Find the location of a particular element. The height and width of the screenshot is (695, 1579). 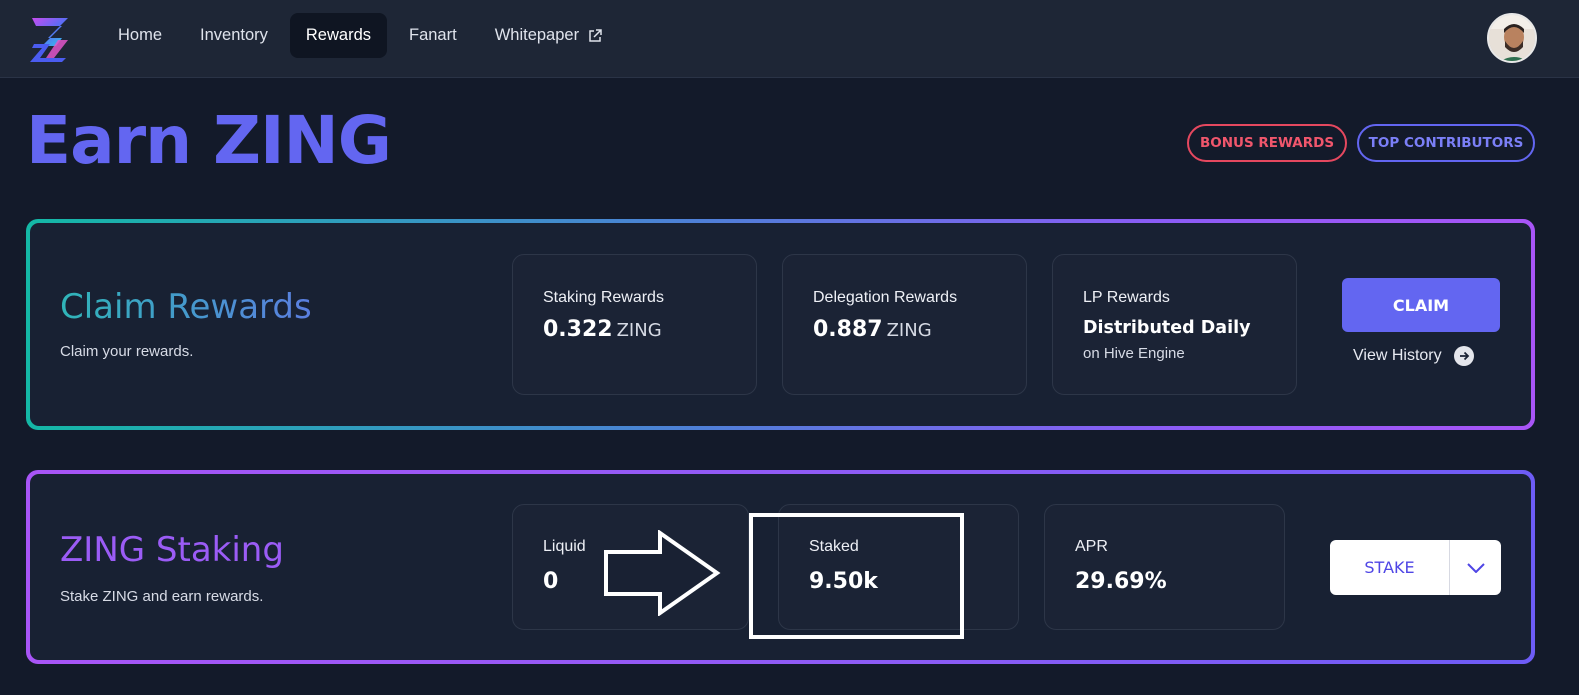

staking-rewards-unit: ZING is located at coordinates (639, 330).